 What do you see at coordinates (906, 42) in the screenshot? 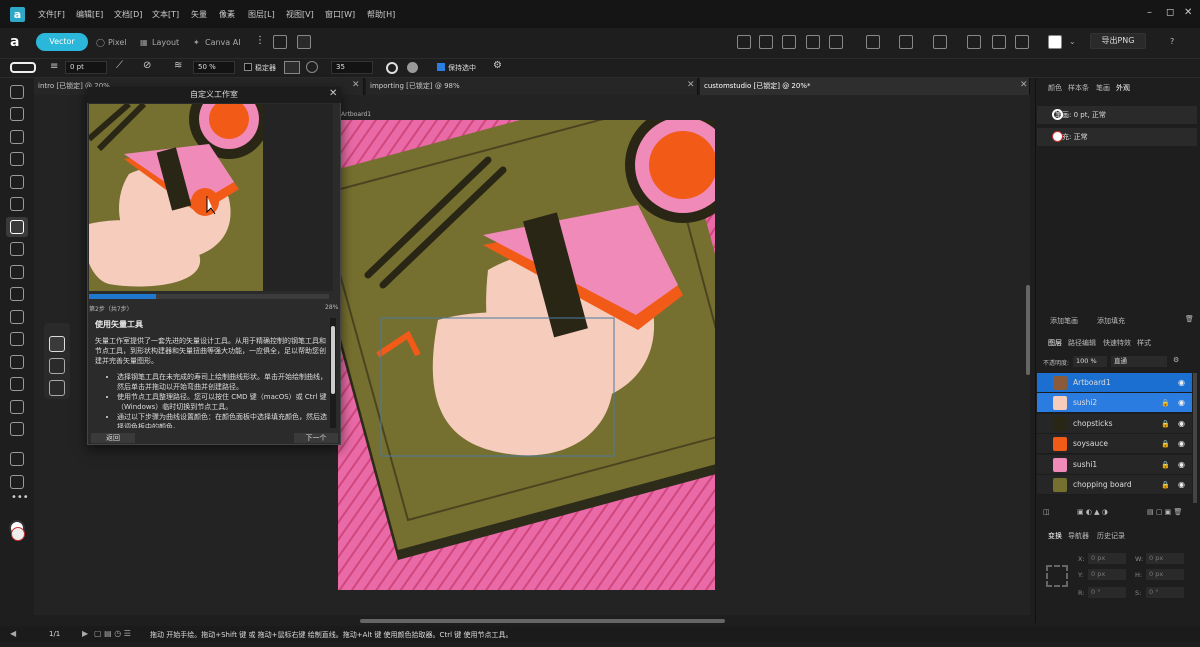
I see `flip-icon` at bounding box center [906, 42].